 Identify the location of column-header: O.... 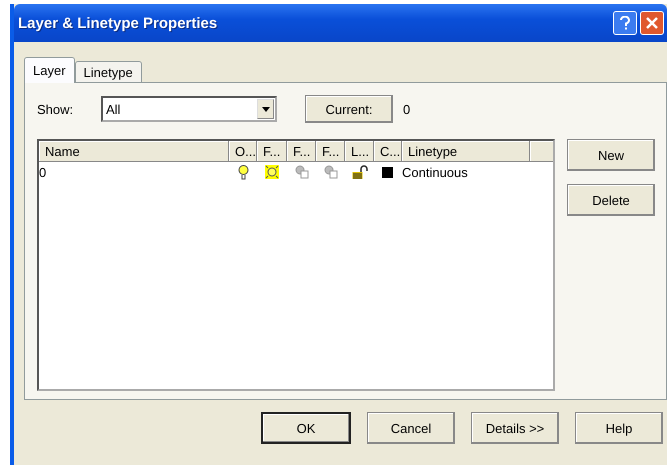
(243, 151).